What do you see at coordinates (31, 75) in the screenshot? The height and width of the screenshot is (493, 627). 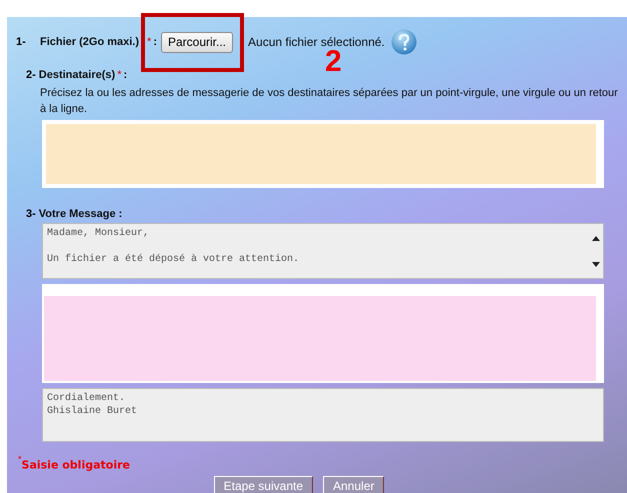 I see `step-number: 2-` at bounding box center [31, 75].